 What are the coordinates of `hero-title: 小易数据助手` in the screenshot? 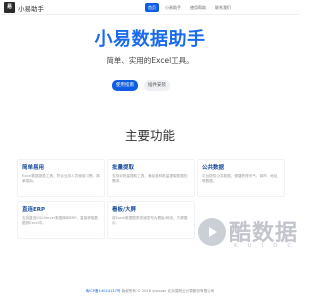 It's located at (150, 39).